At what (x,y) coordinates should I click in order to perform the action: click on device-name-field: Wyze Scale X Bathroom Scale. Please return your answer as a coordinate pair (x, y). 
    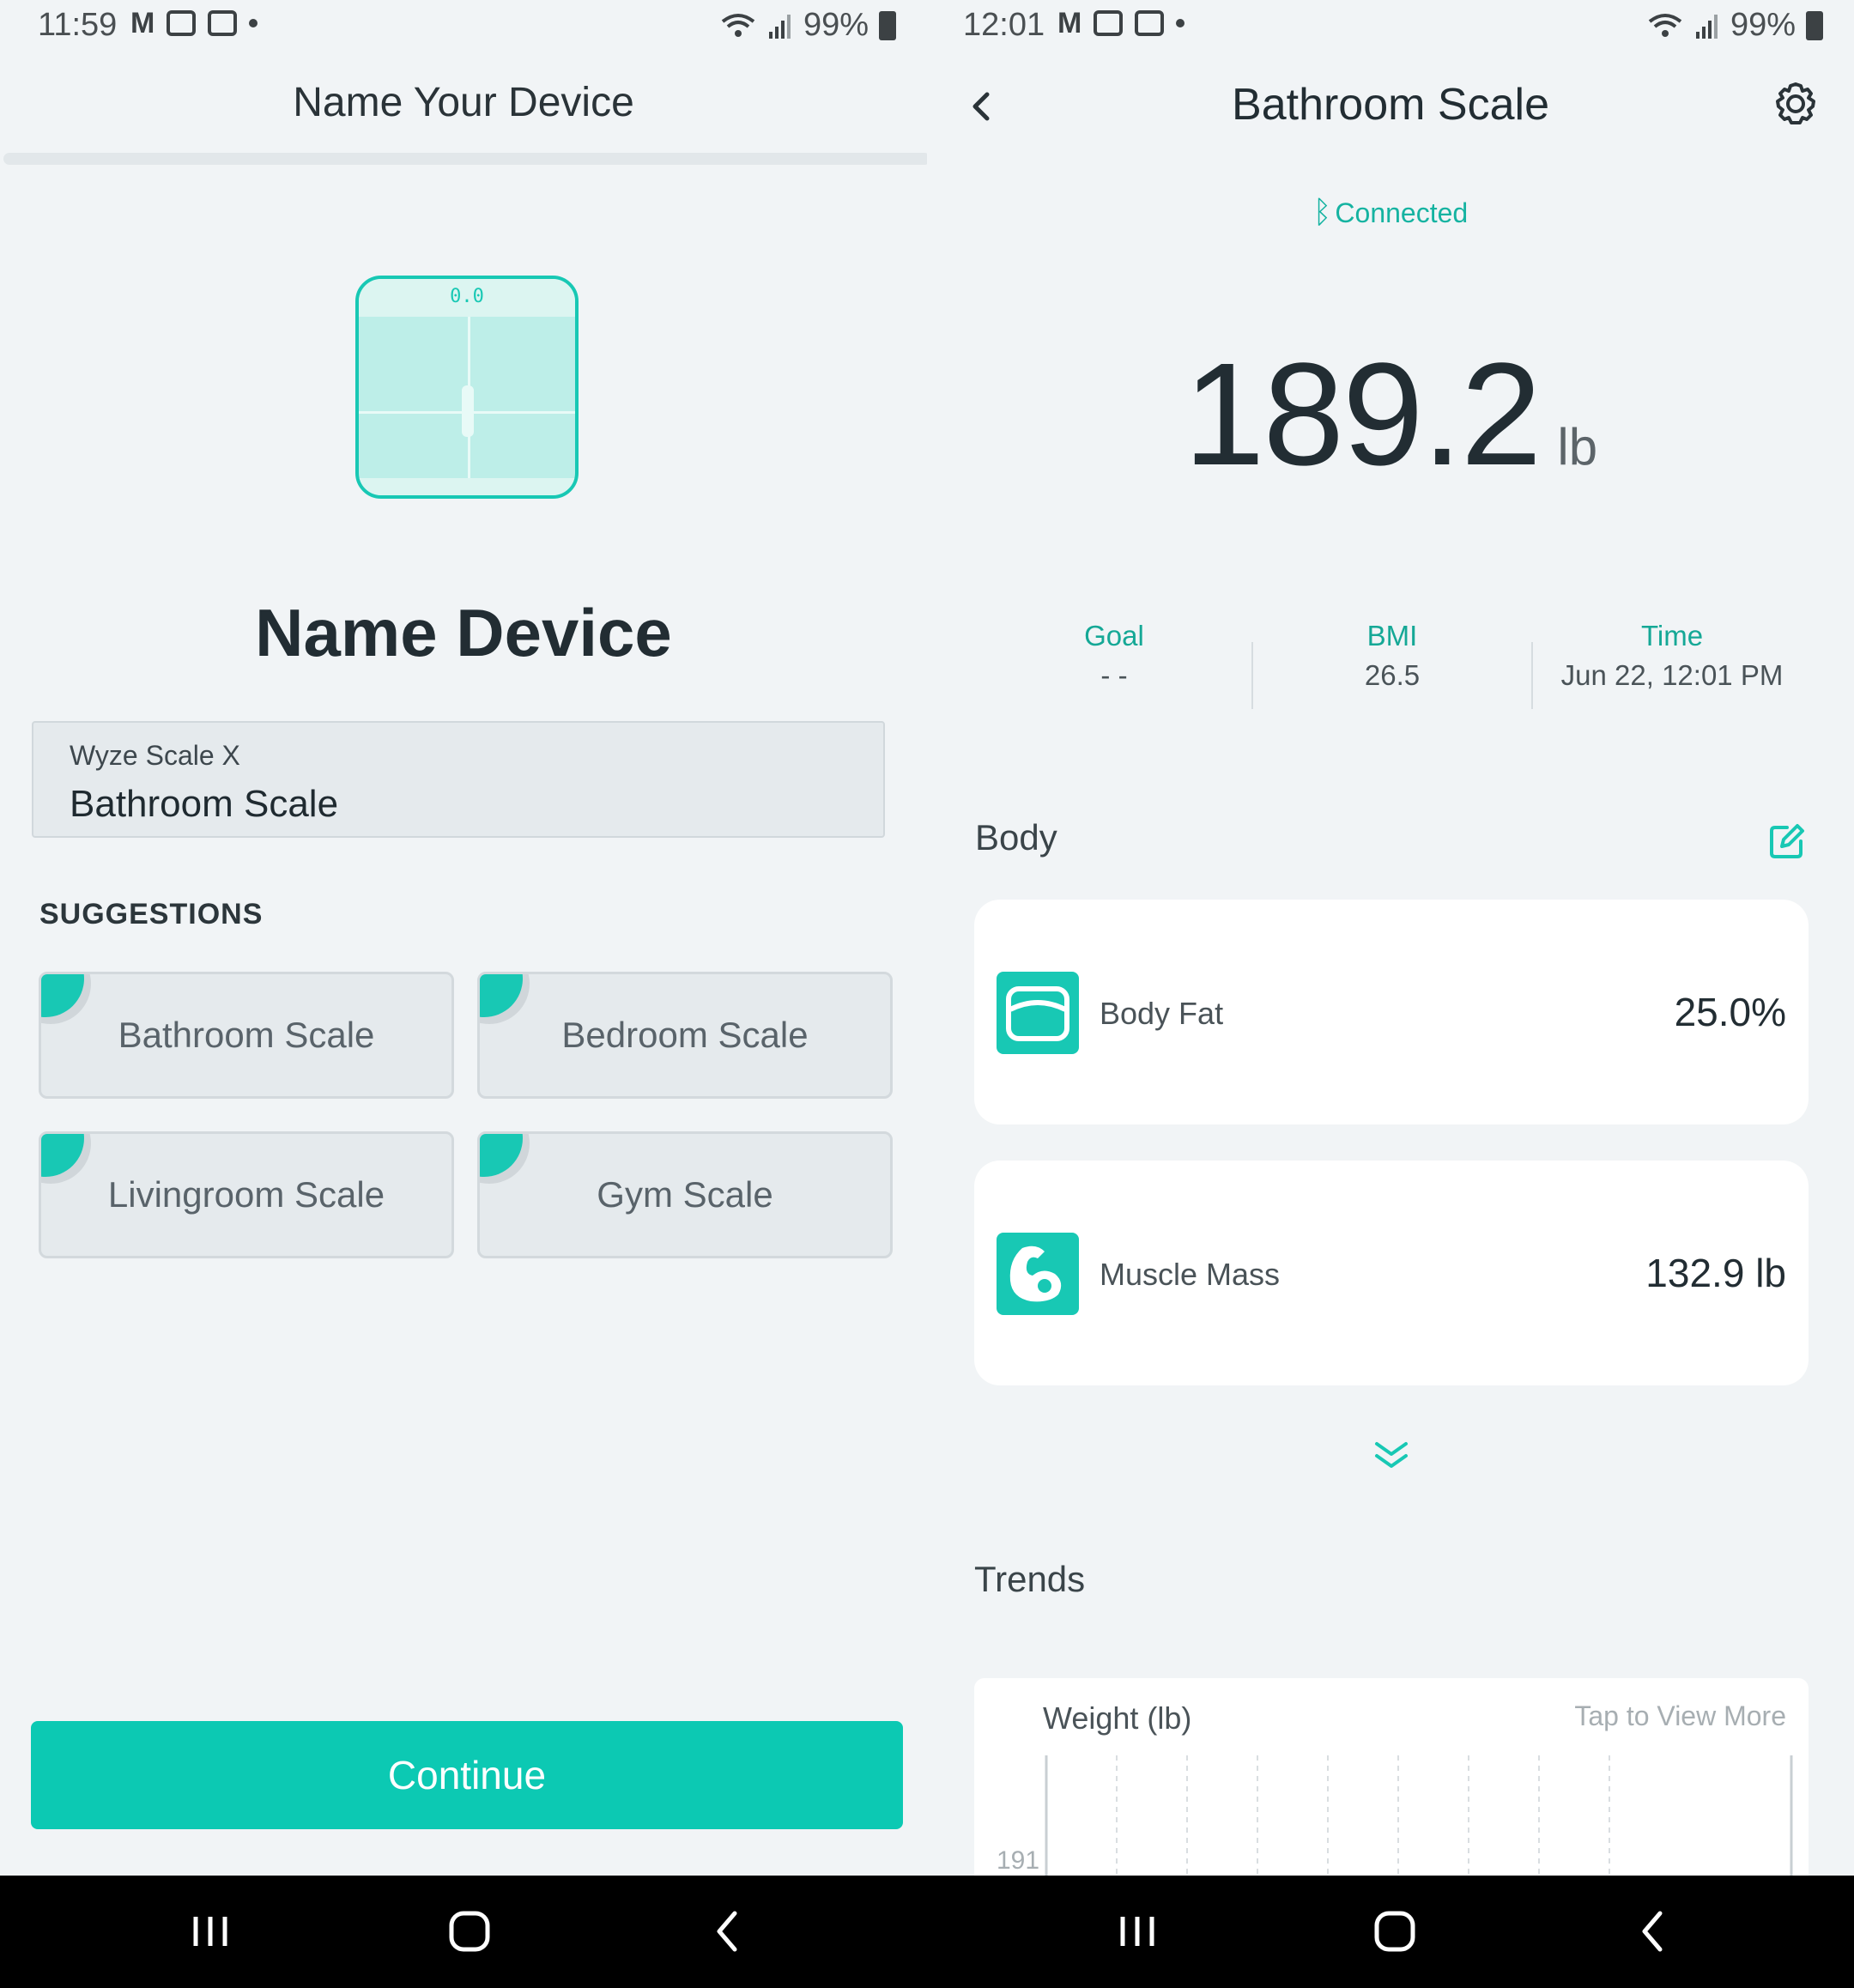
    Looking at the image, I should click on (458, 779).